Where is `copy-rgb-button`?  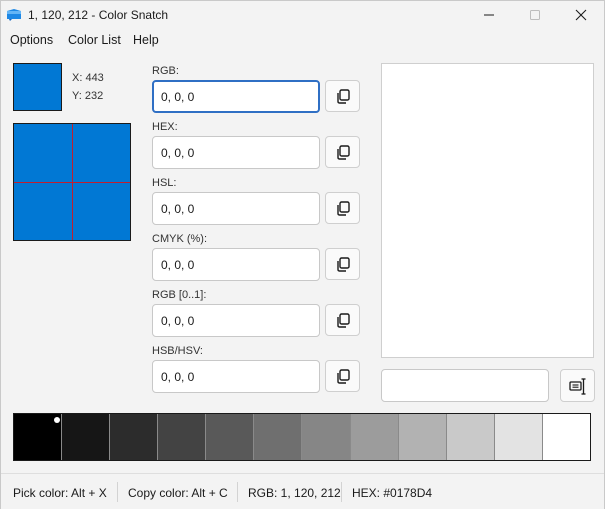 copy-rgb-button is located at coordinates (342, 96).